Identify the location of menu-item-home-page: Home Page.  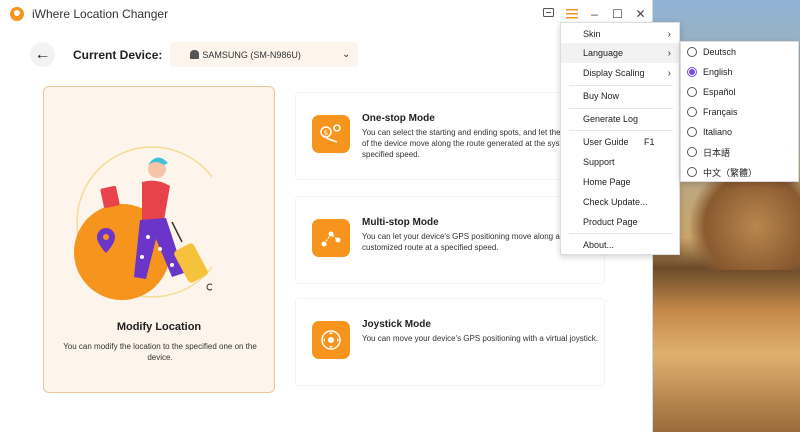
(620, 182).